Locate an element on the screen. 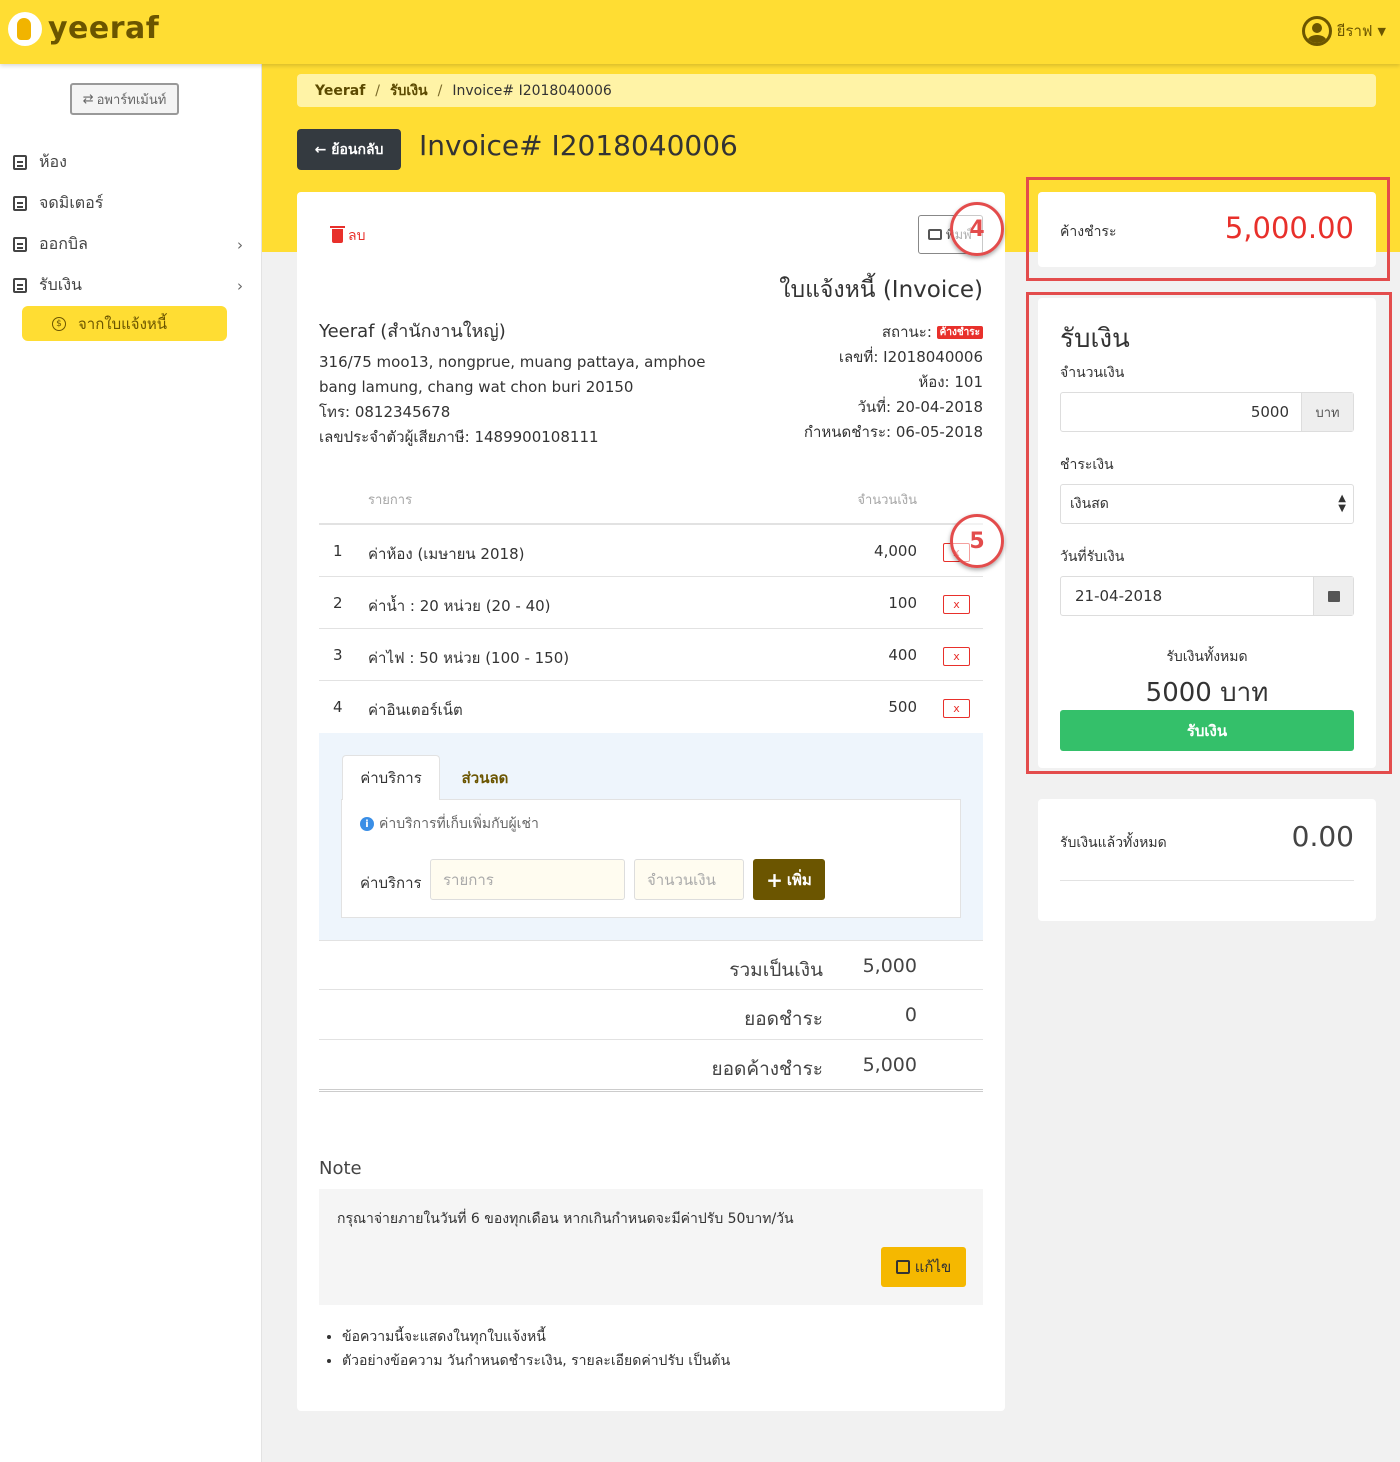 The width and height of the screenshot is (1400, 1462). user-avatar-icon is located at coordinates (1316, 31).